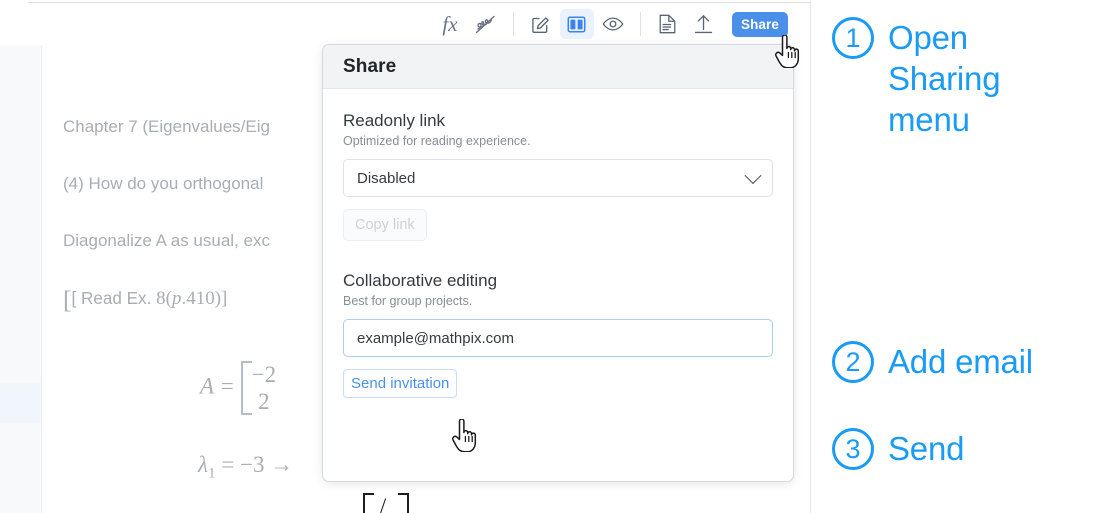 This screenshot has height=513, width=1100. Describe the element at coordinates (386, 502) in the screenshot. I see `doc-bottom-matrix-right-top: /` at that location.